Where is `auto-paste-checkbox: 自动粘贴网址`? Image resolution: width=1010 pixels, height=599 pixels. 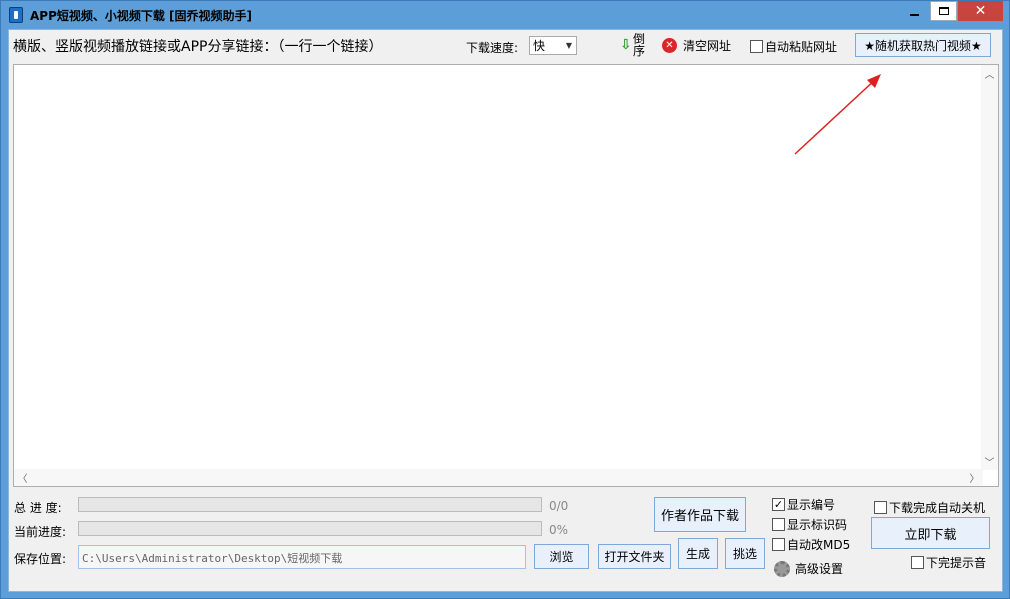
auto-paste-checkbox: 自动粘贴网址 is located at coordinates (793, 46).